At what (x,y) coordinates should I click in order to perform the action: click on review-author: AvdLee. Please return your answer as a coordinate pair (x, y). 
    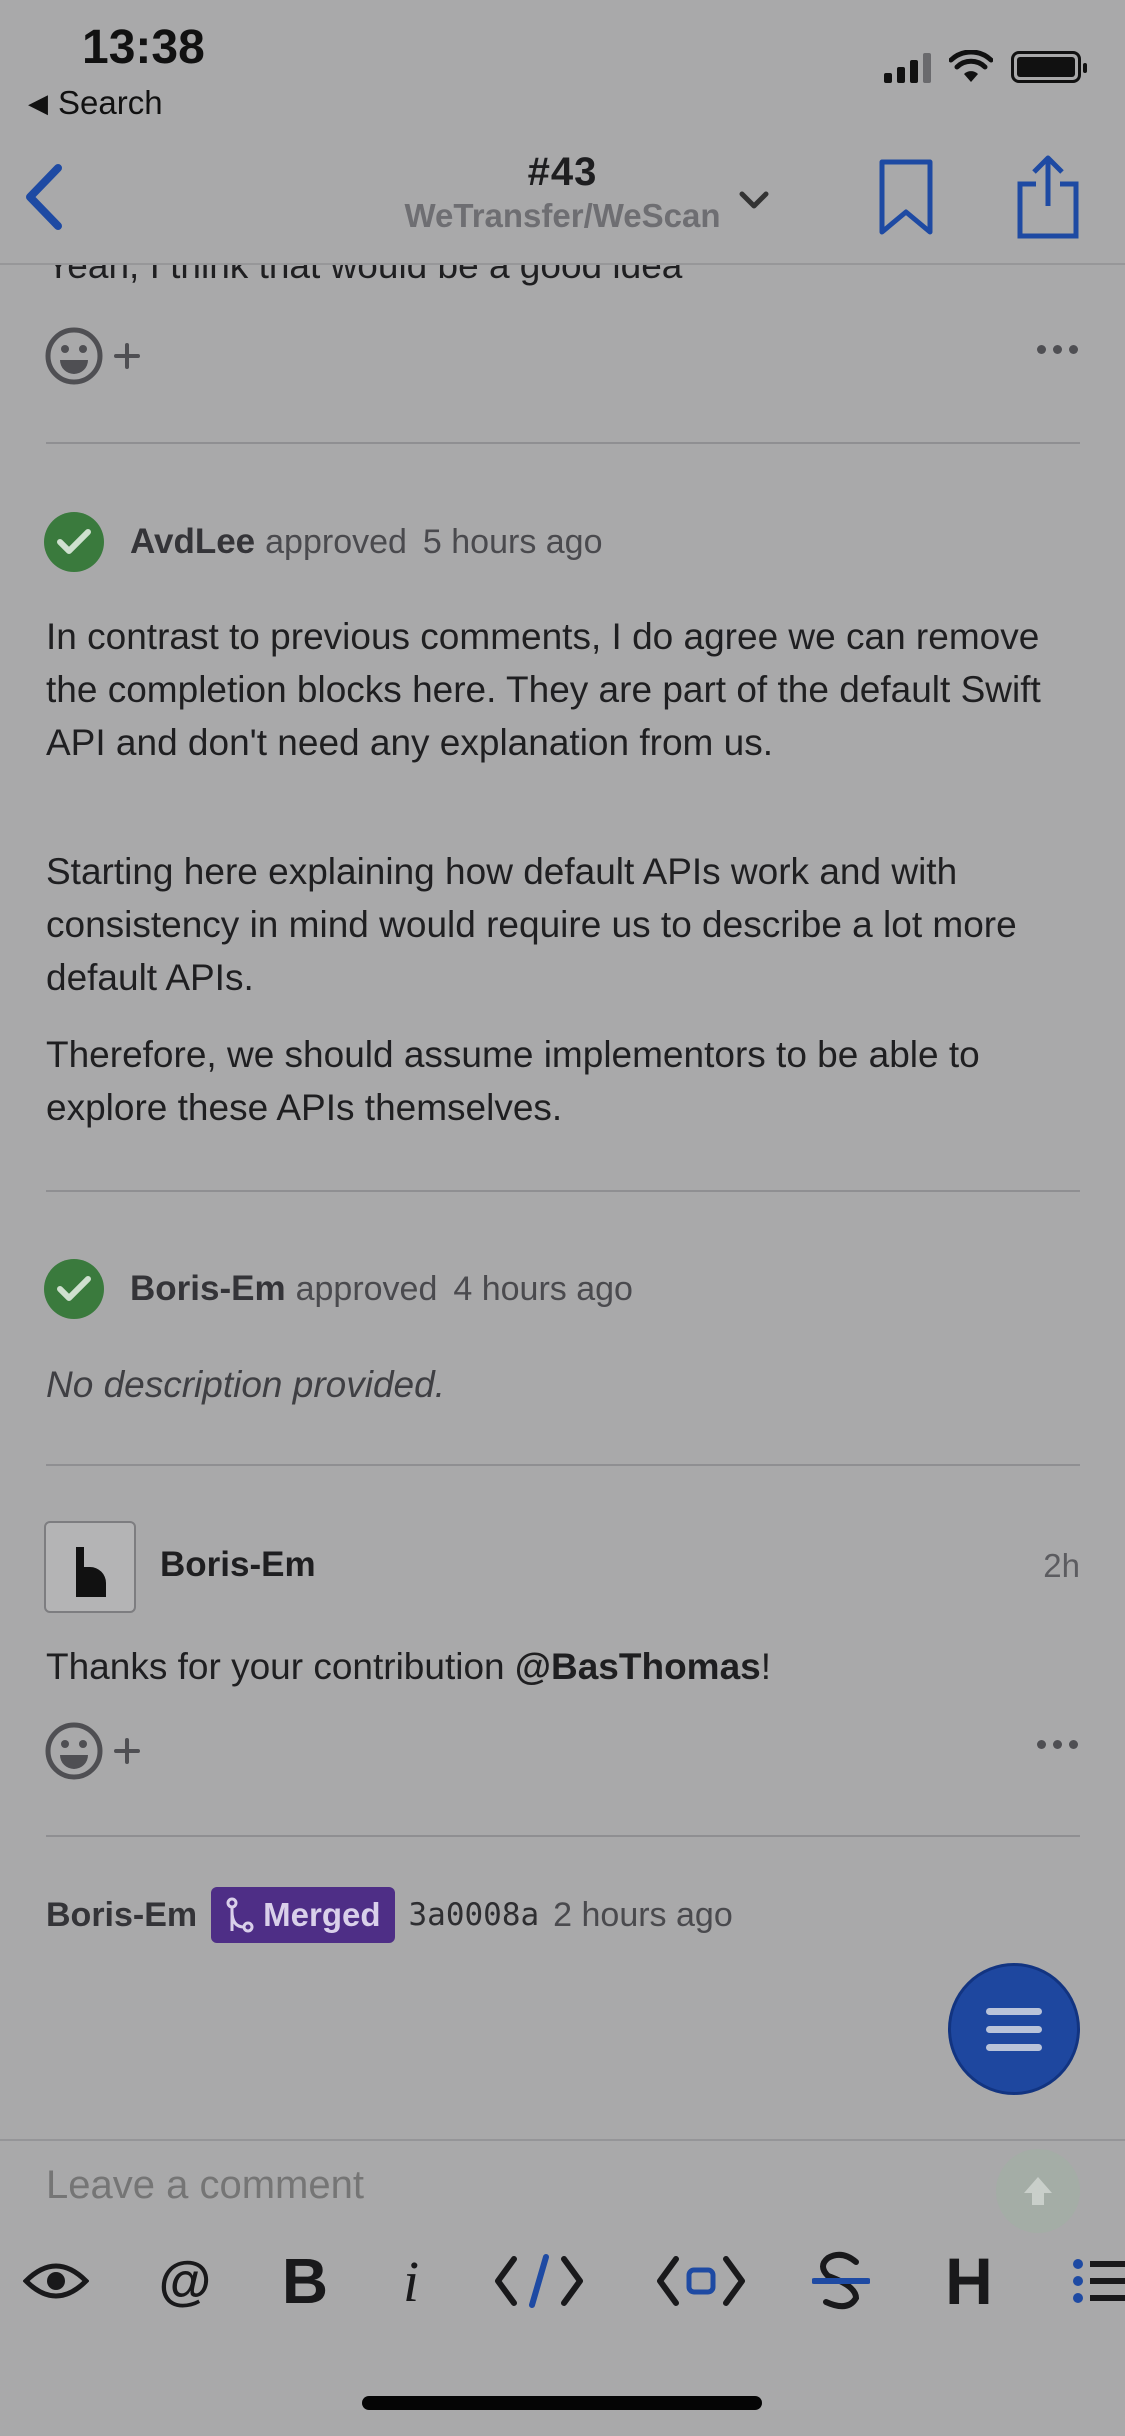
    Looking at the image, I should click on (192, 542).